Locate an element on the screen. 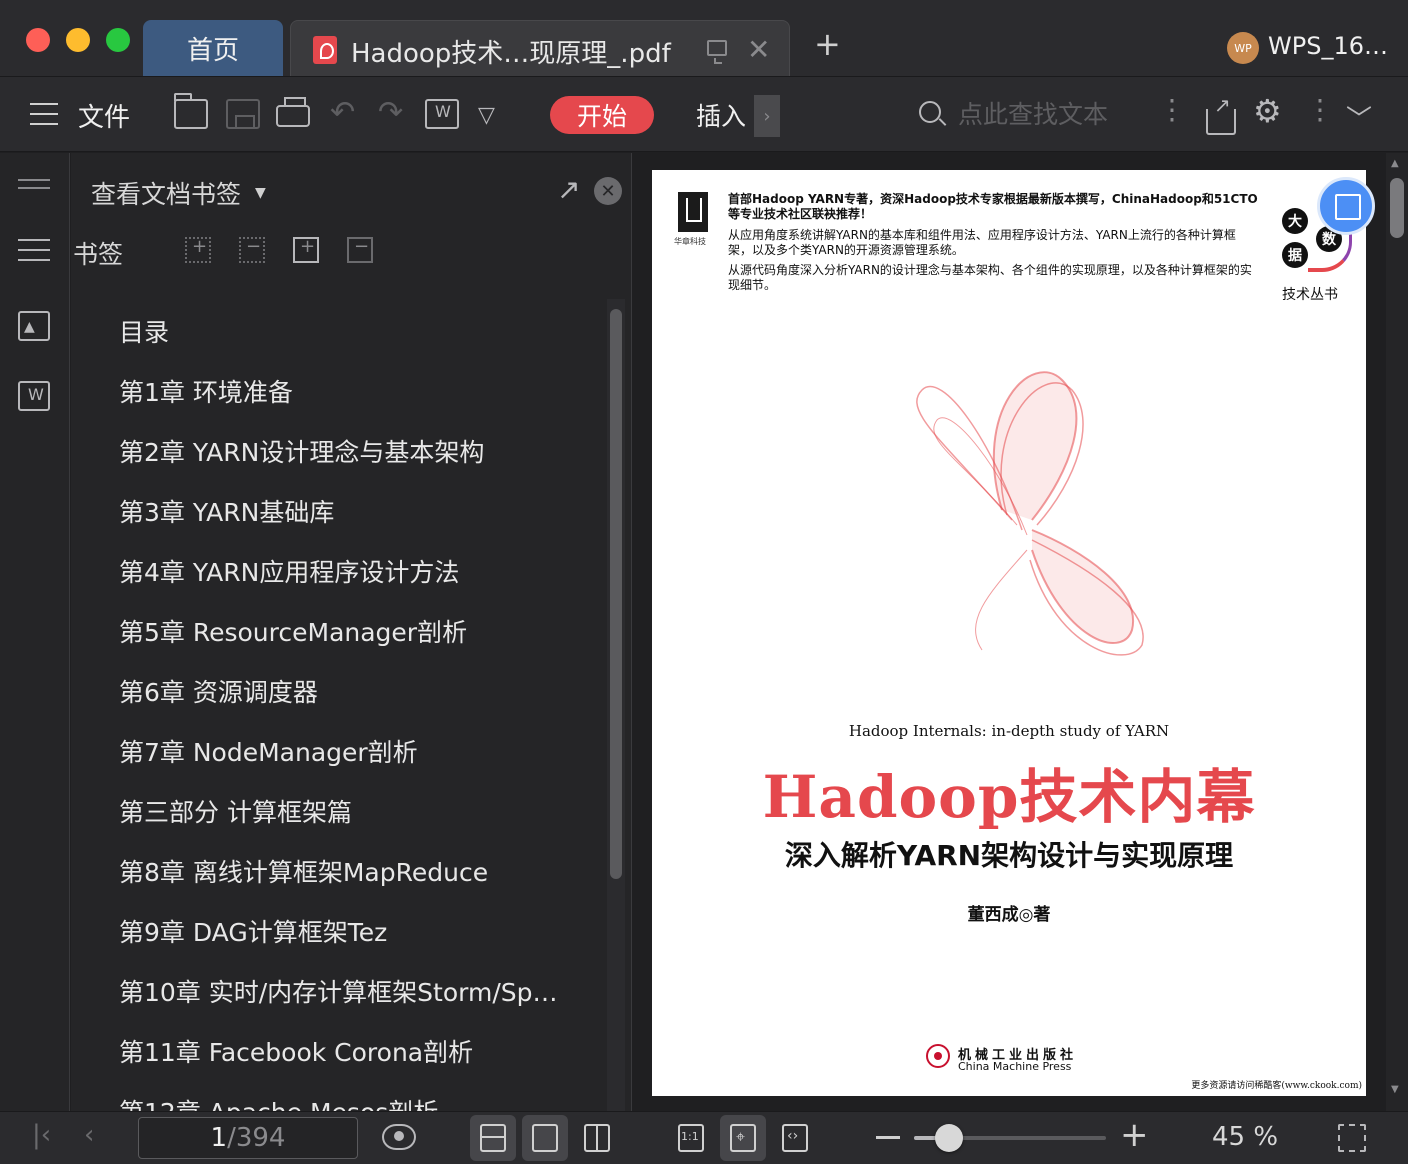 The image size is (1408, 1164). series-name: 技术丛书 is located at coordinates (1310, 295).